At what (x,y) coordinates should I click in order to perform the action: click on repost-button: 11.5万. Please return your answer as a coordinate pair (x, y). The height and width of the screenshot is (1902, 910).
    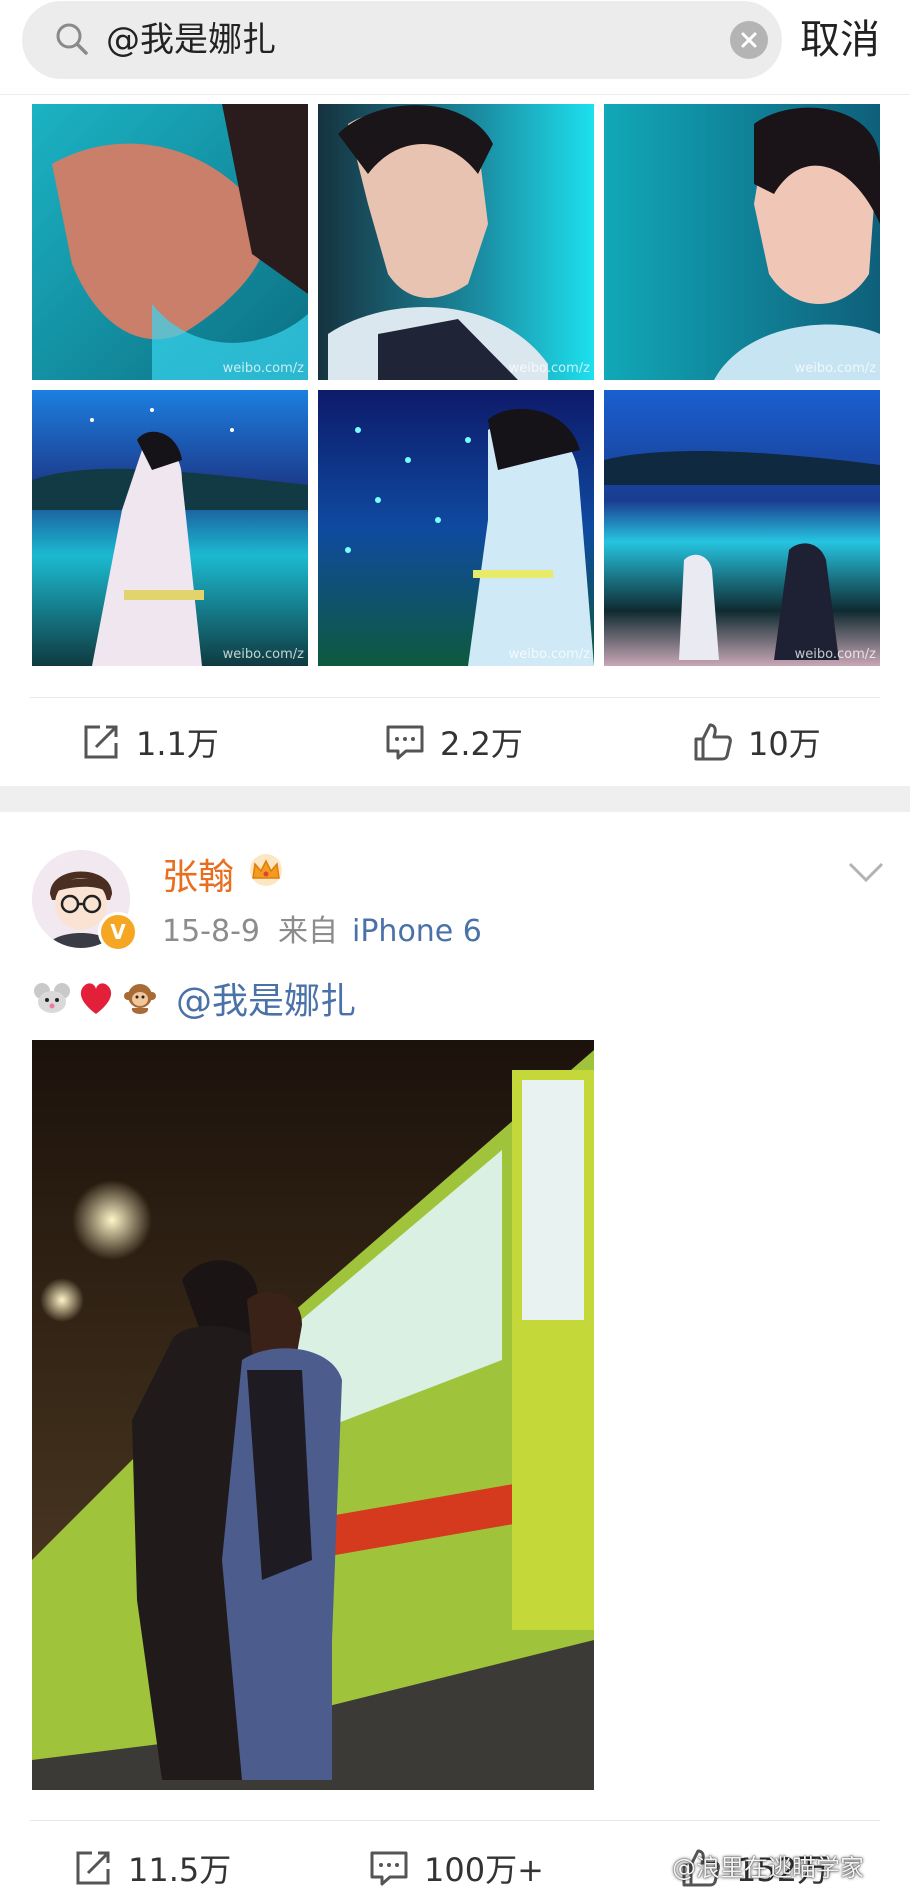
    Looking at the image, I should click on (151, 1868).